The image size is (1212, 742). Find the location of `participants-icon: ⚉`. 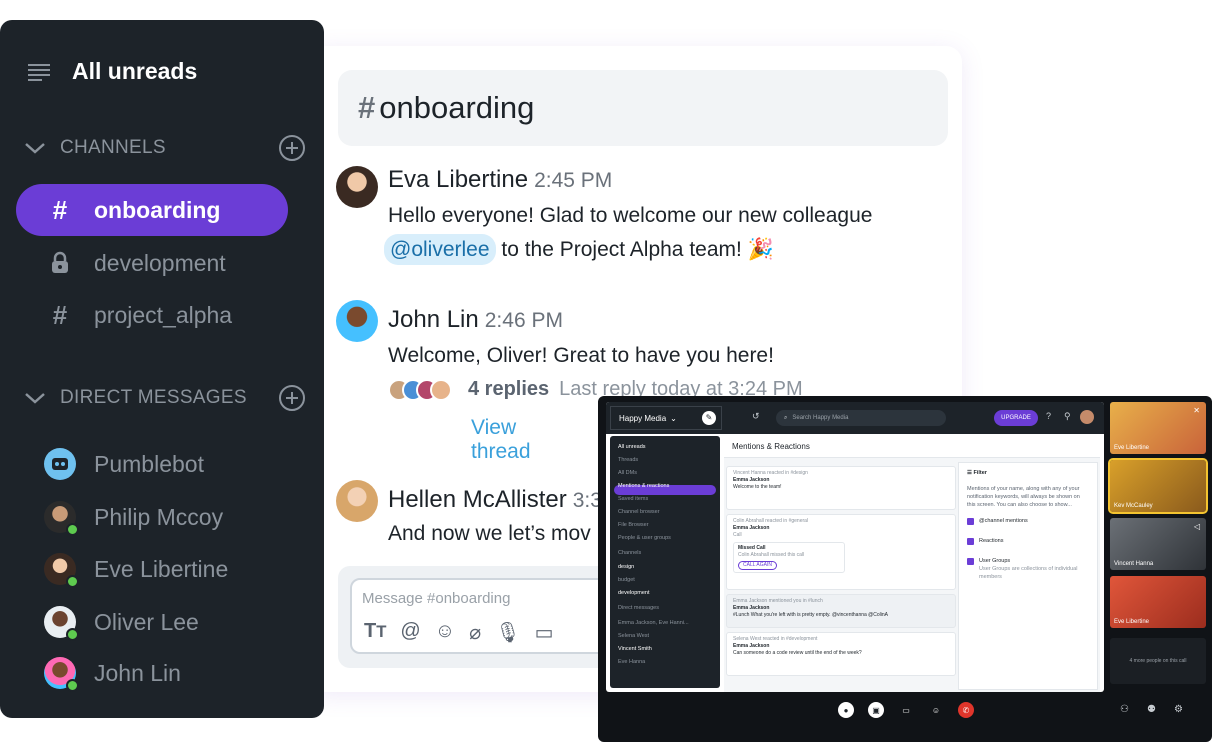

participants-icon: ⚉ is located at coordinates (1151, 709).